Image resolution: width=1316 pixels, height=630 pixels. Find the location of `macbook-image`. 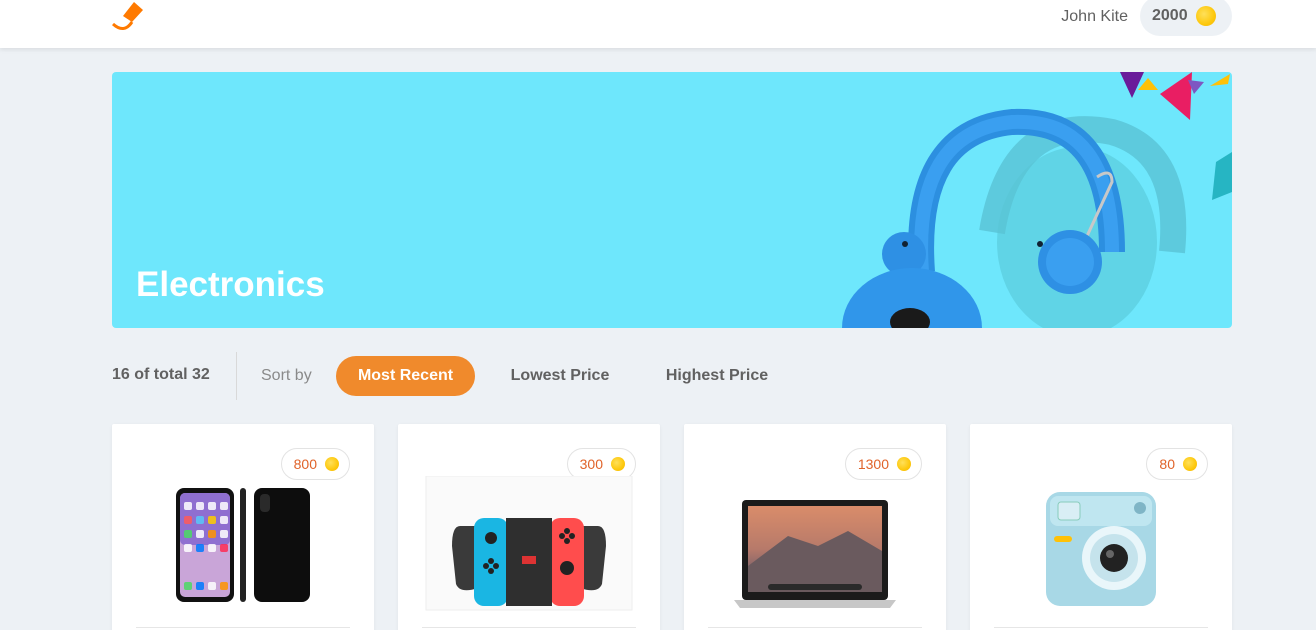

macbook-image is located at coordinates (815, 554).